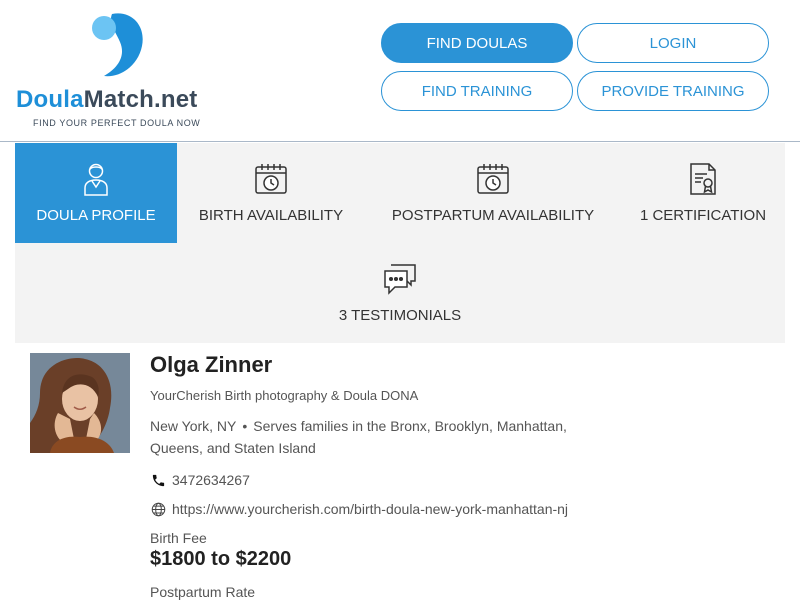 This screenshot has width=800, height=600. I want to click on chat-bubbles-icon, so click(400, 279).